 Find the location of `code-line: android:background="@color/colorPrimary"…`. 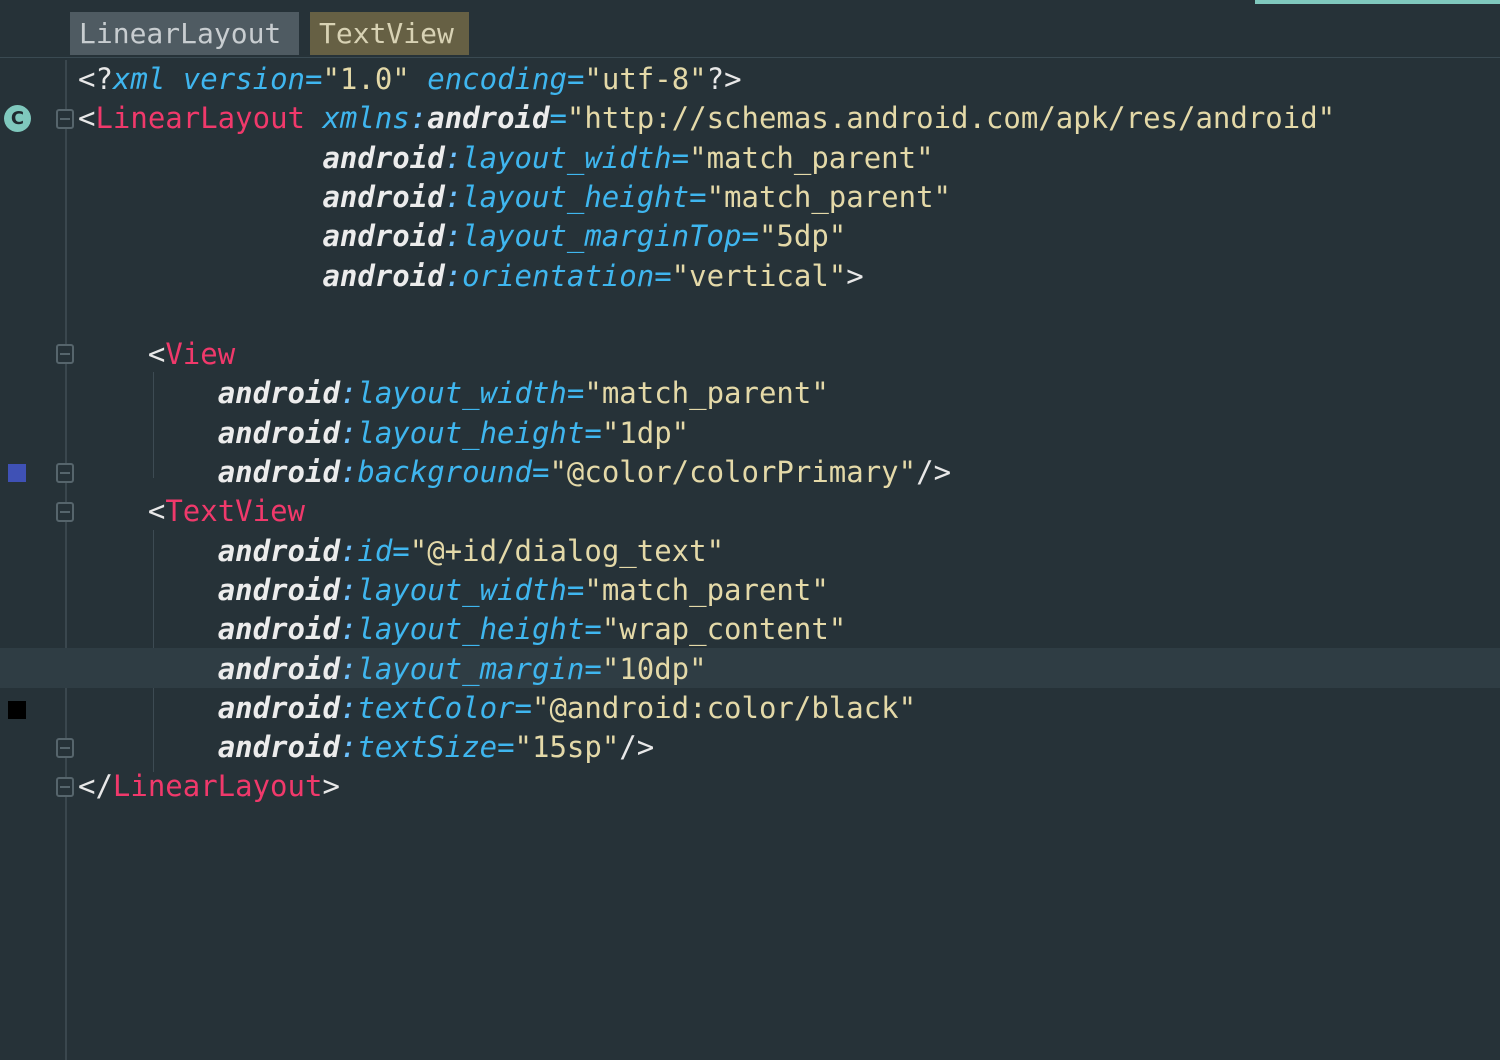

code-line: android:background="@color/colorPrimary"… is located at coordinates (514, 472).